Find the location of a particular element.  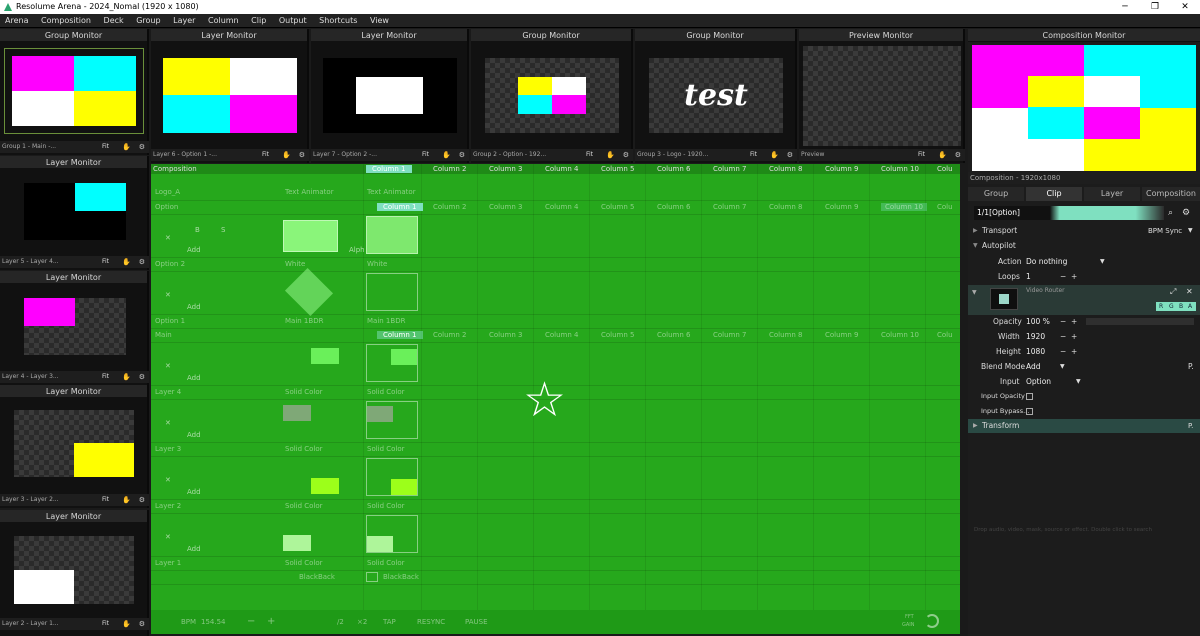

group-preview is located at coordinates (552, 95).